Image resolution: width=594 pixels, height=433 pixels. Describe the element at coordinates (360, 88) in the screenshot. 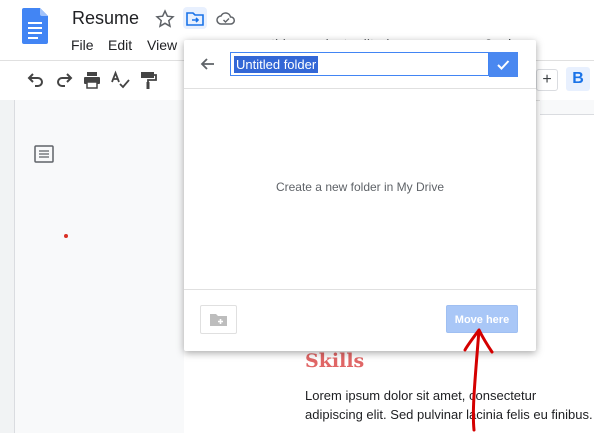

I see `dialog-divider` at that location.